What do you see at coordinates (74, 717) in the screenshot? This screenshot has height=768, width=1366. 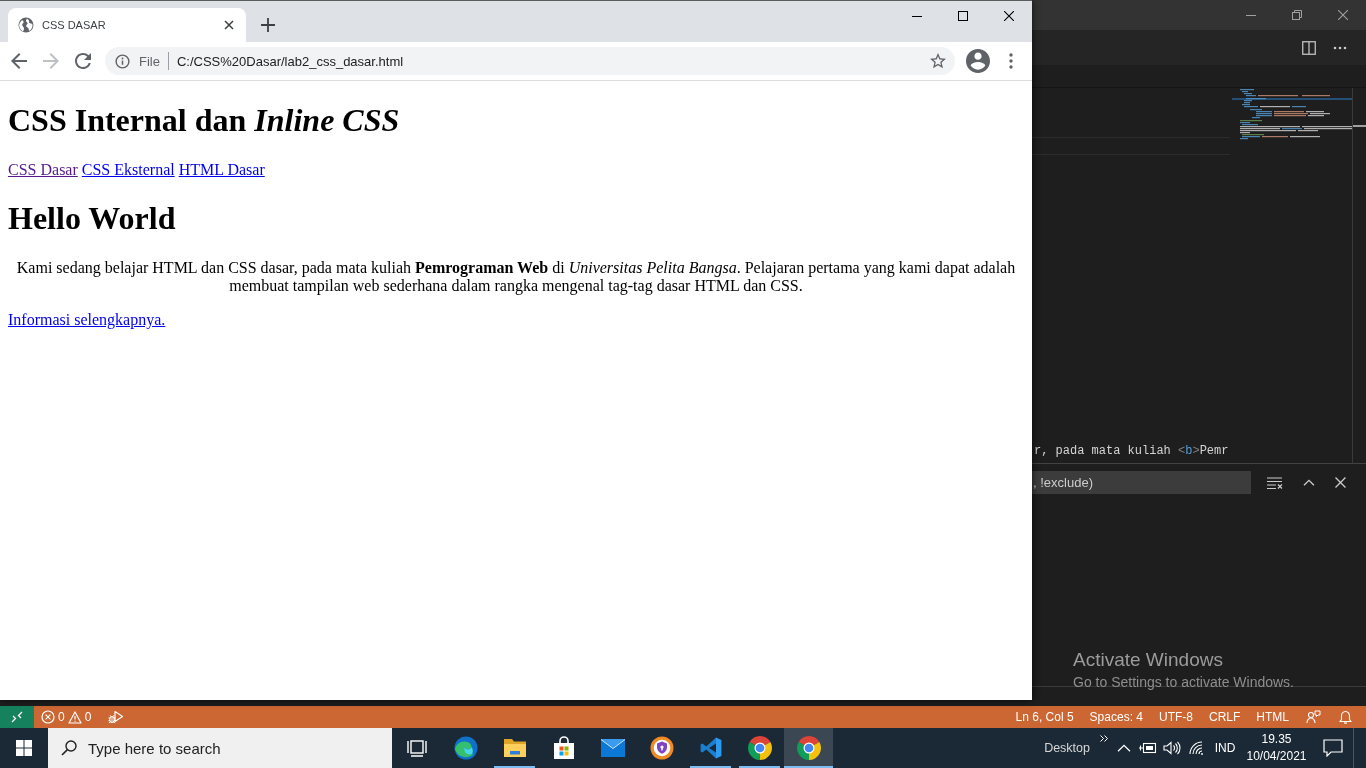 I see `warning-icon` at bounding box center [74, 717].